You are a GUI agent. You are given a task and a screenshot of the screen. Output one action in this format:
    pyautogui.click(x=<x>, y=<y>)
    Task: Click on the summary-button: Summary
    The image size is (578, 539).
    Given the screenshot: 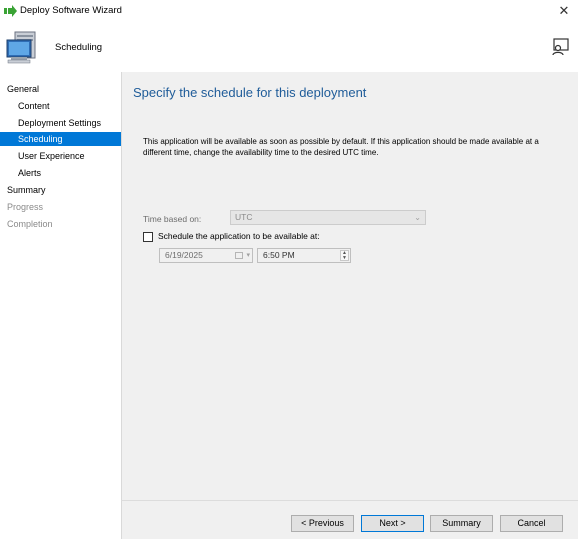 What is the action you would take?
    pyautogui.click(x=461, y=523)
    